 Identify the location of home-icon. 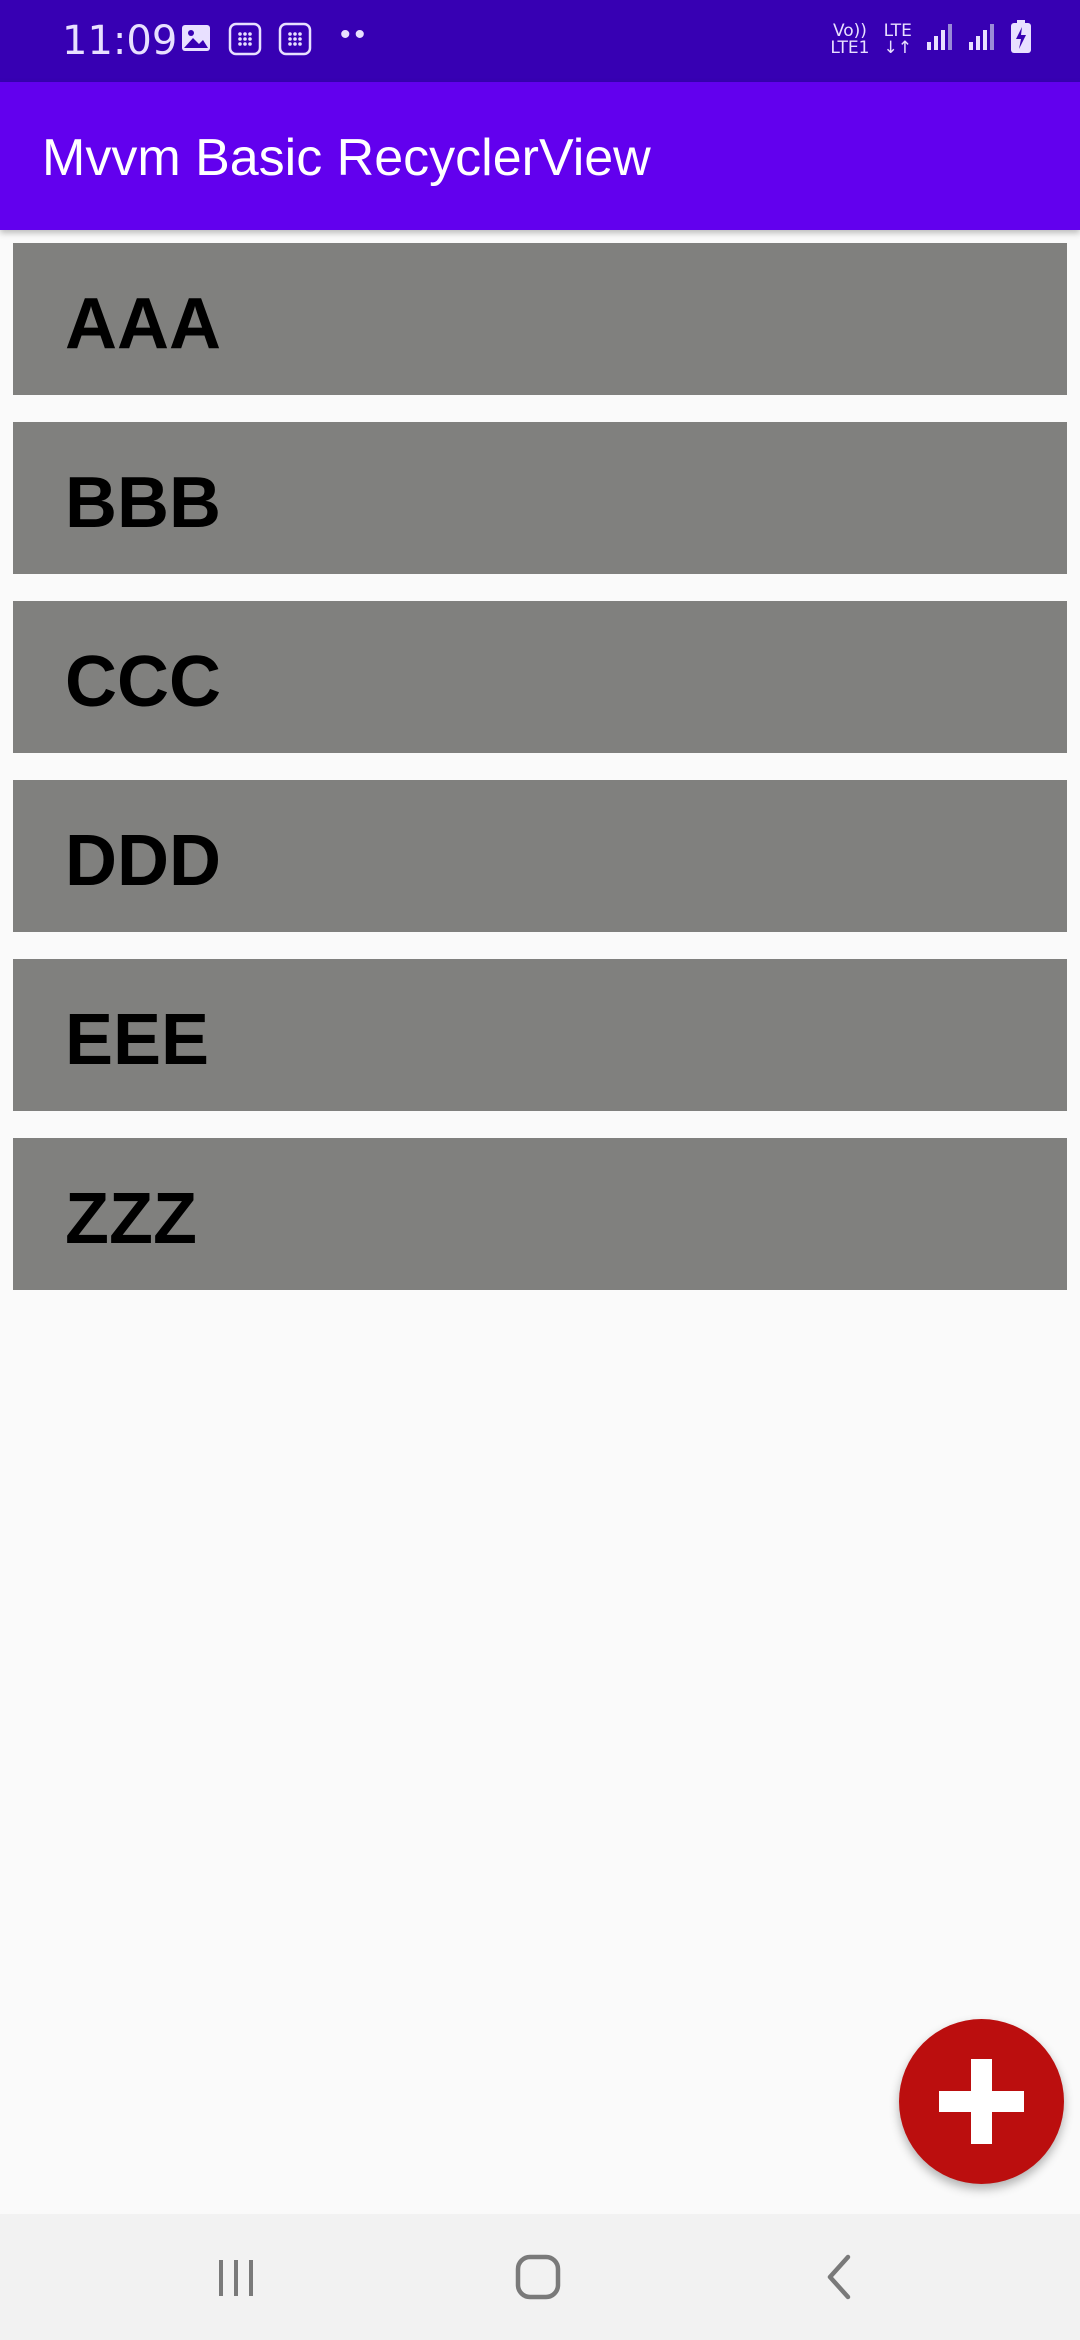
(538, 2277).